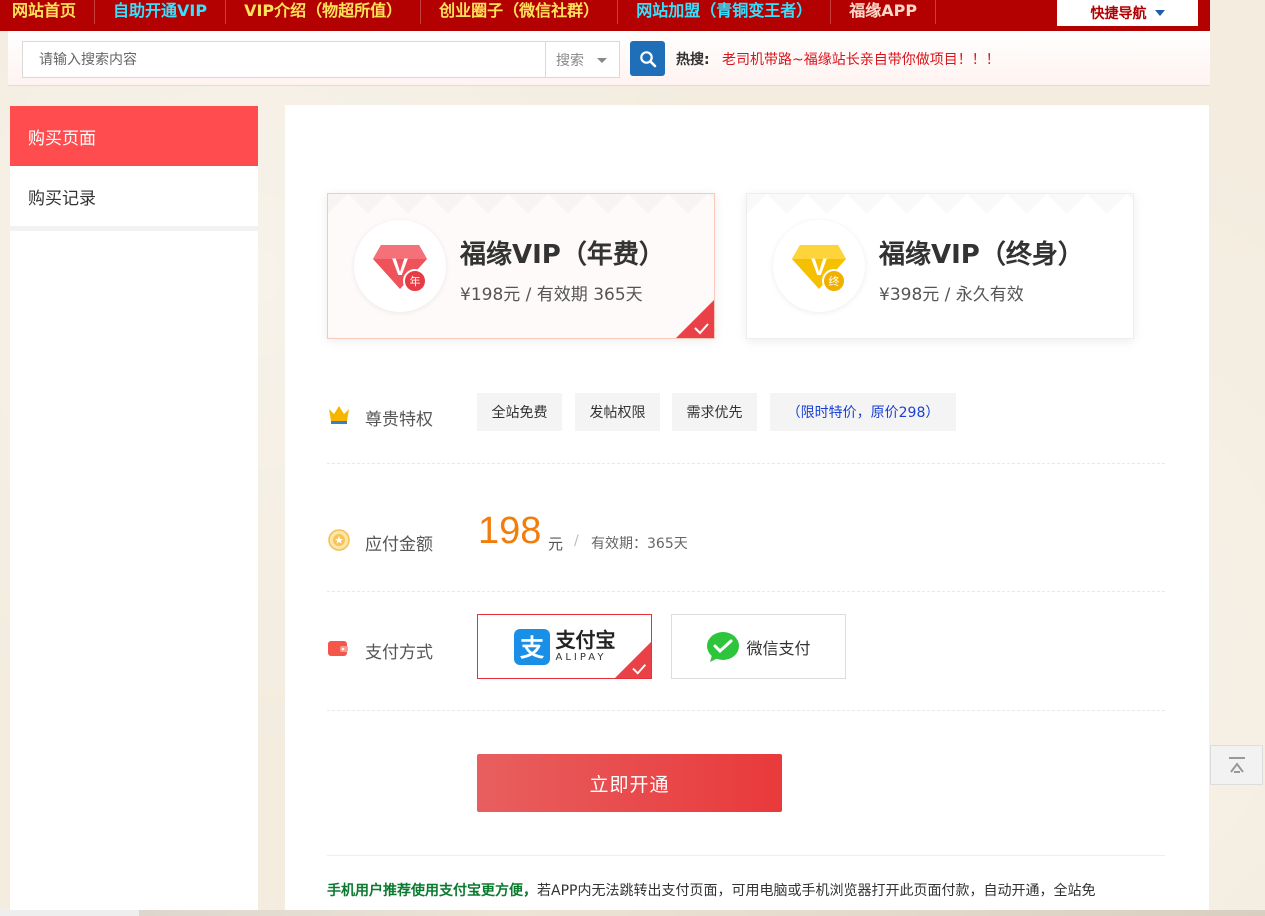 Image resolution: width=1265 pixels, height=916 pixels. Describe the element at coordinates (1118, 14) in the screenshot. I see `quick-nav-label: 快捷导航` at that location.